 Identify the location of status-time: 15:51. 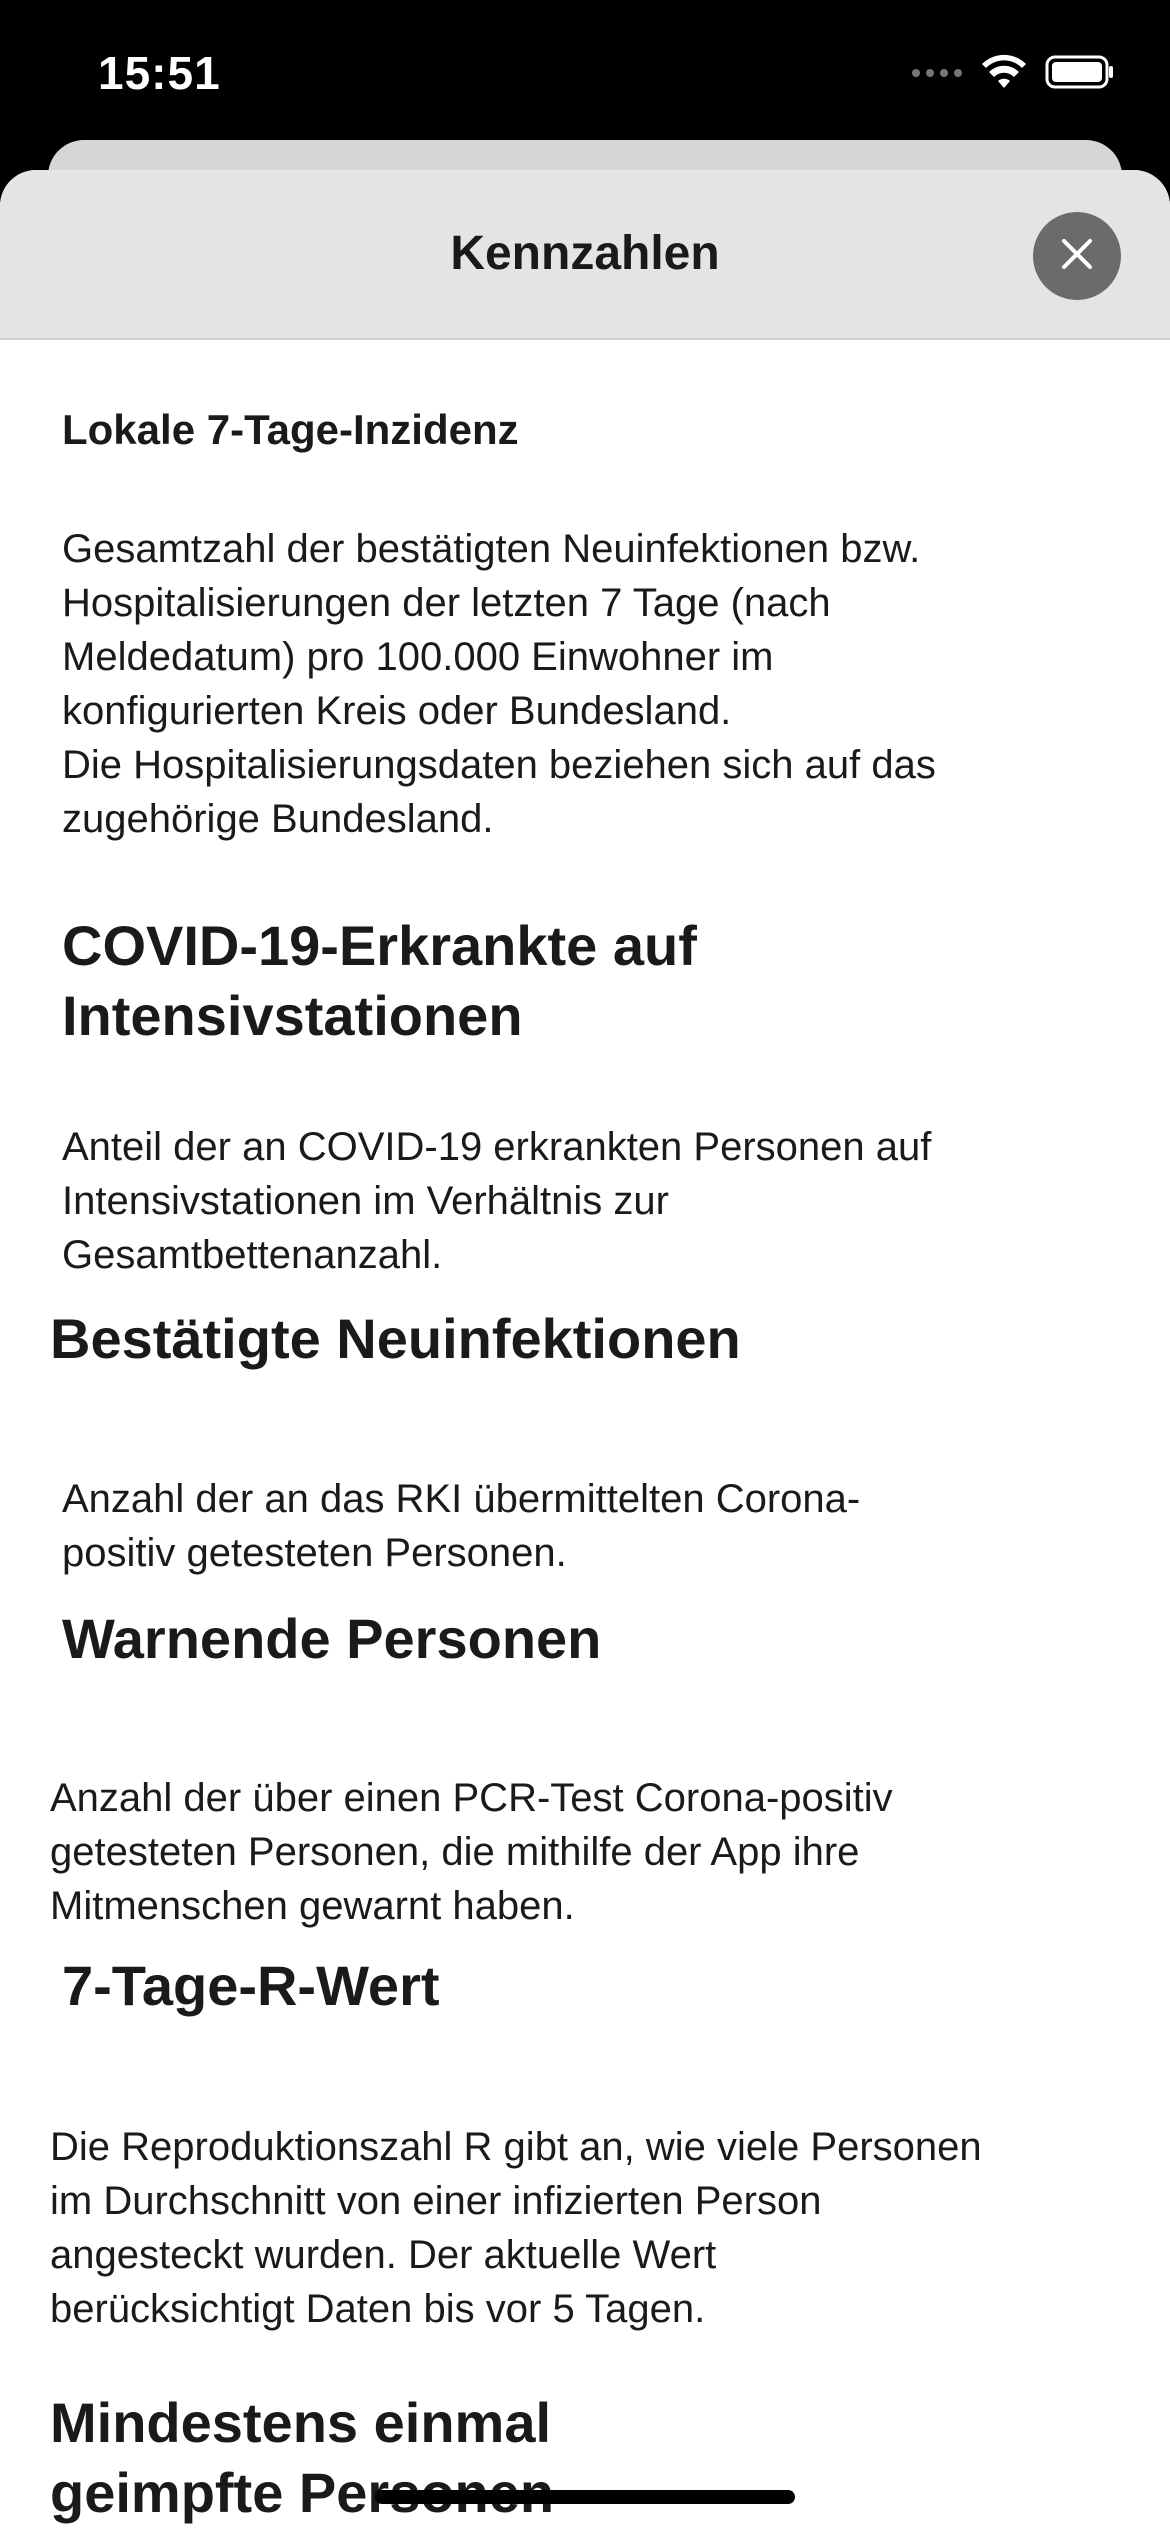
(159, 73).